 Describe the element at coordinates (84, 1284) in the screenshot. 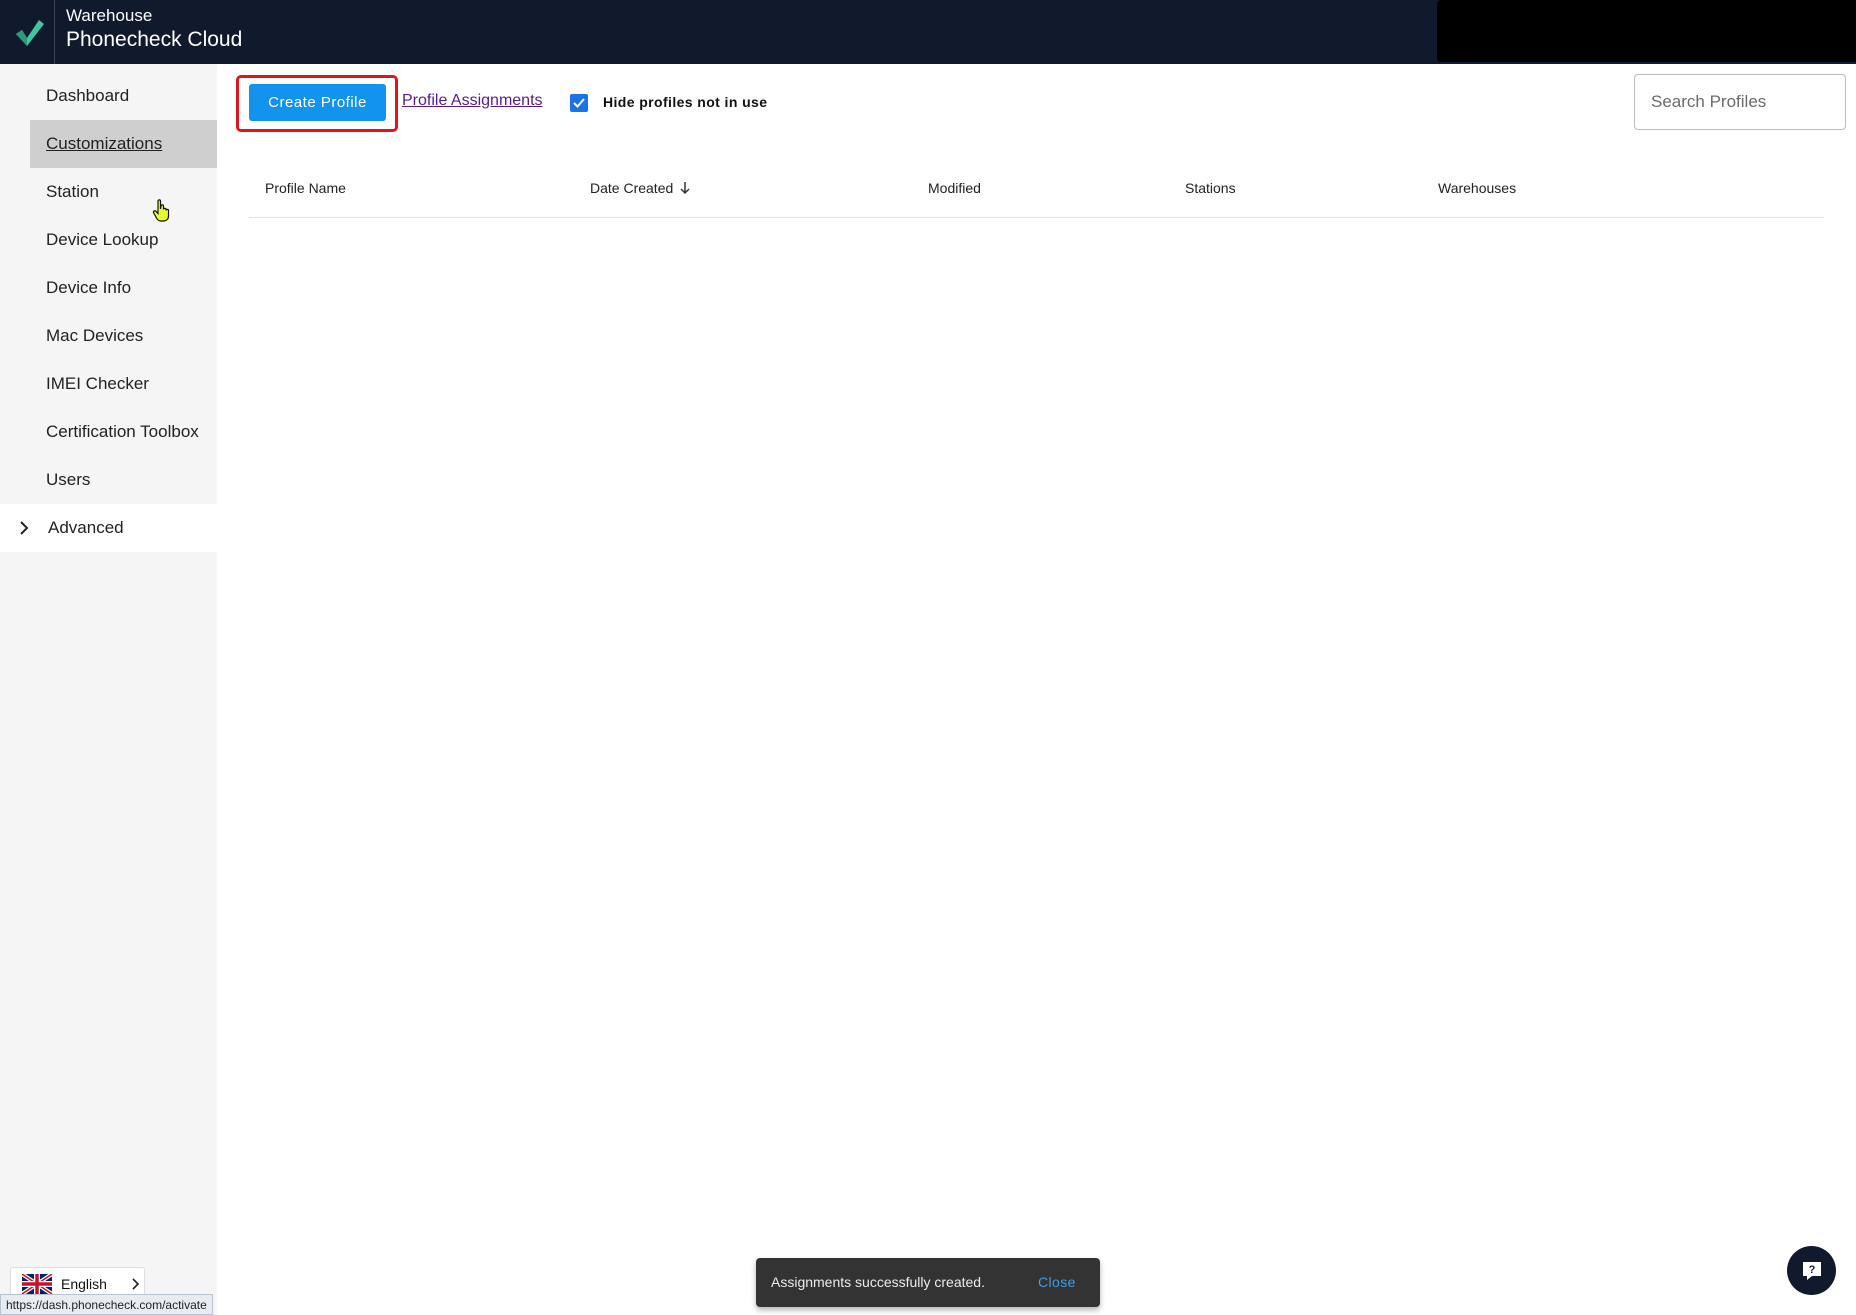

I see `language-label: English` at that location.